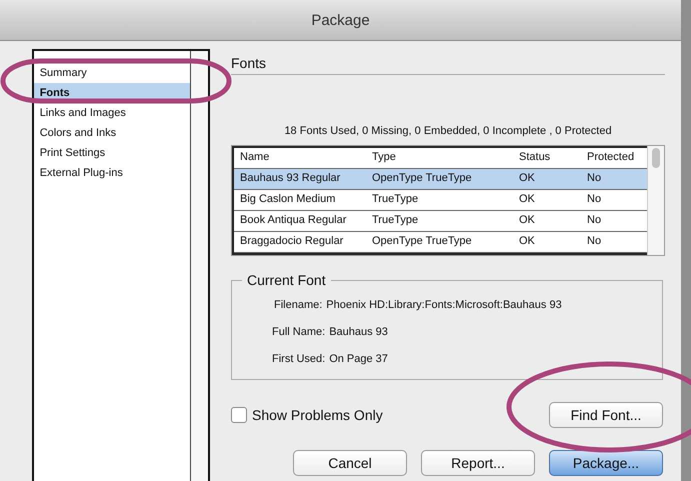 The image size is (691, 481). What do you see at coordinates (350, 463) in the screenshot?
I see `dialog-button: Cancel` at bounding box center [350, 463].